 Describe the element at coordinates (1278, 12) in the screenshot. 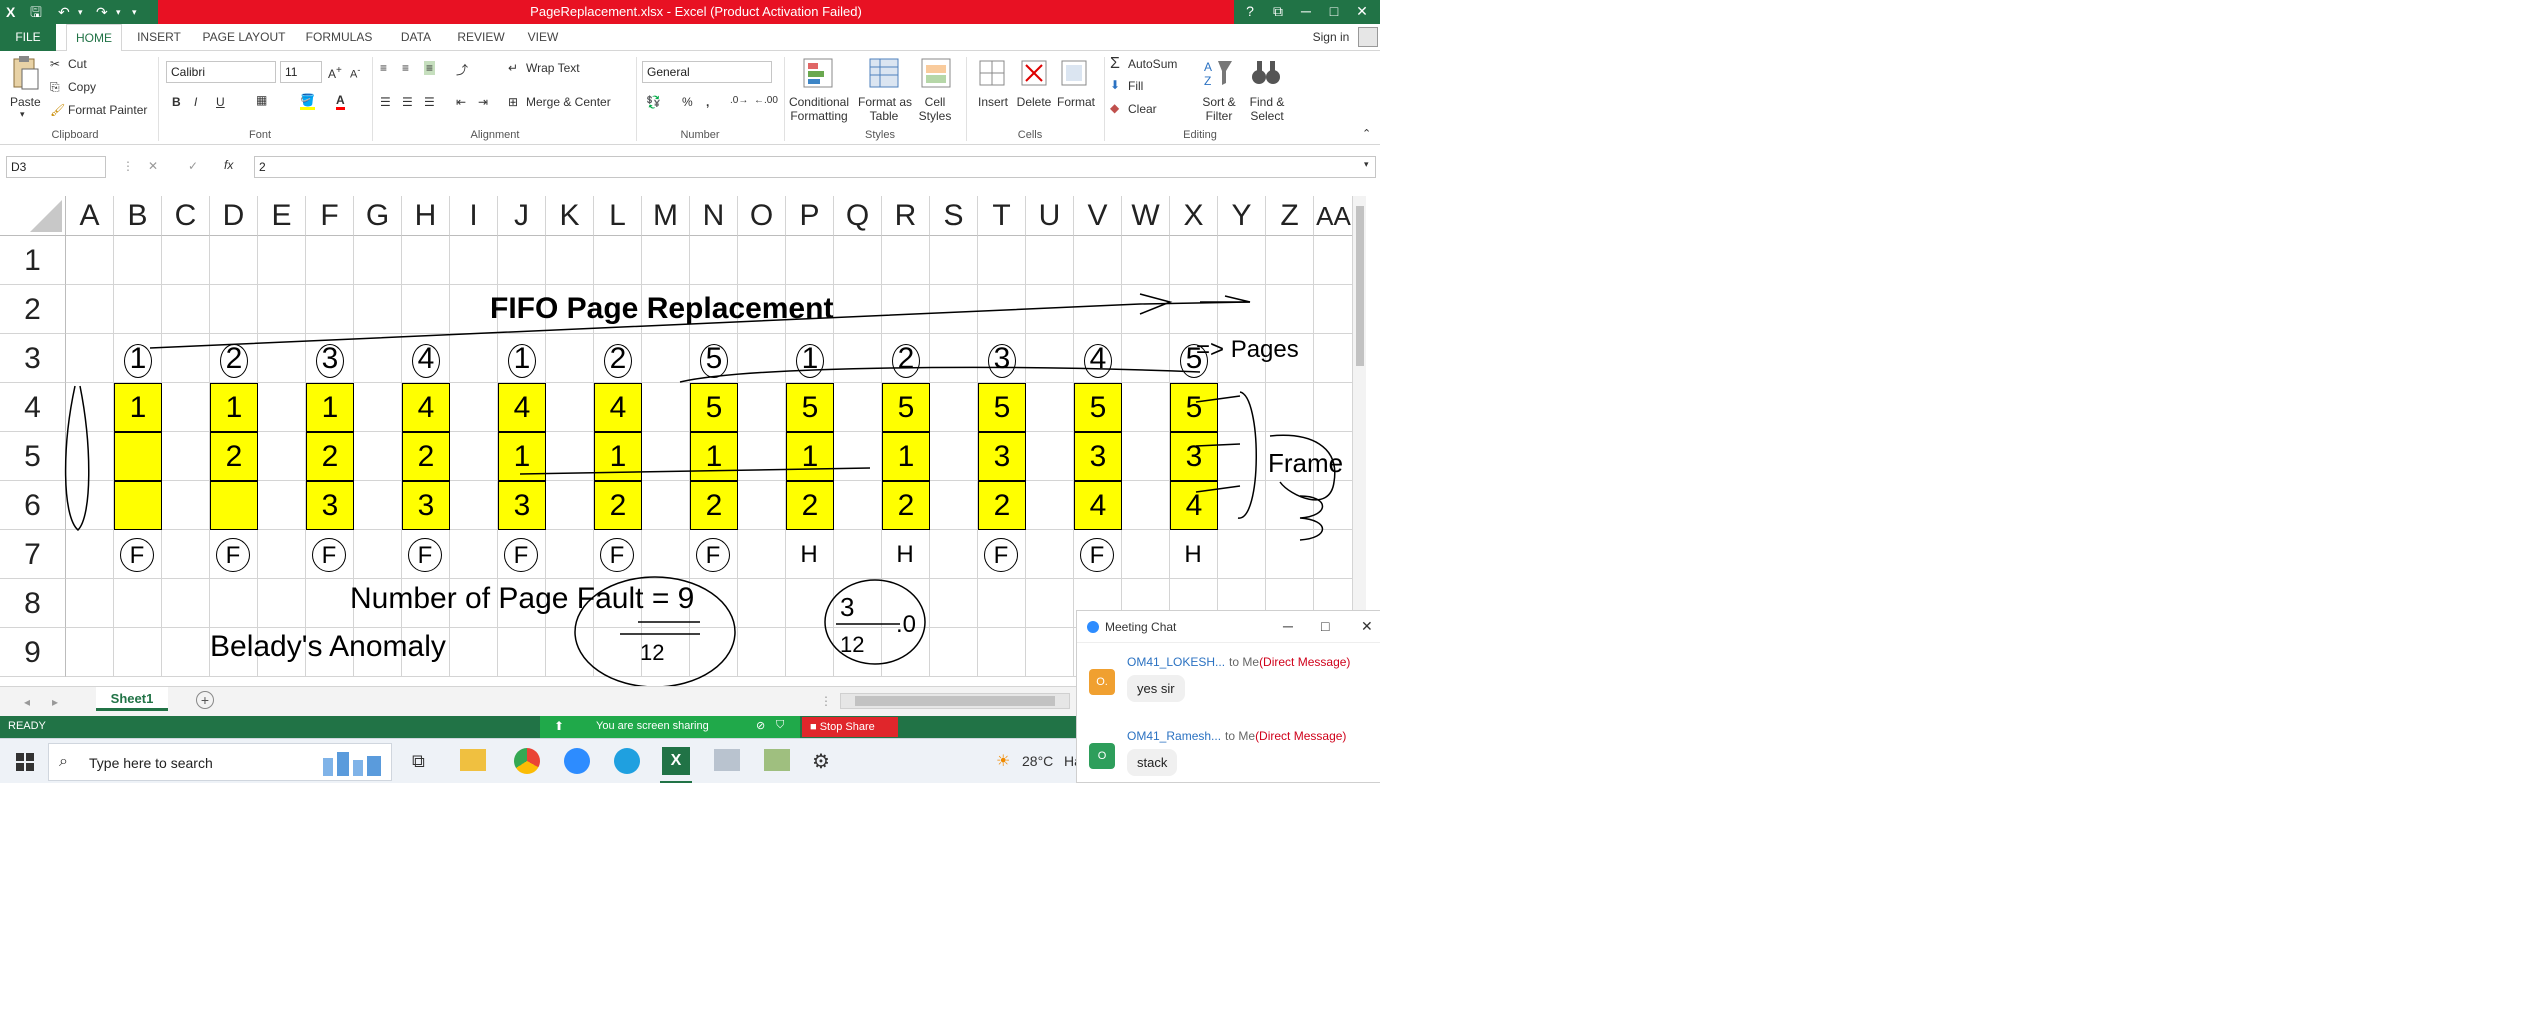

I see `ribbon-display-options-button: ⧉` at that location.